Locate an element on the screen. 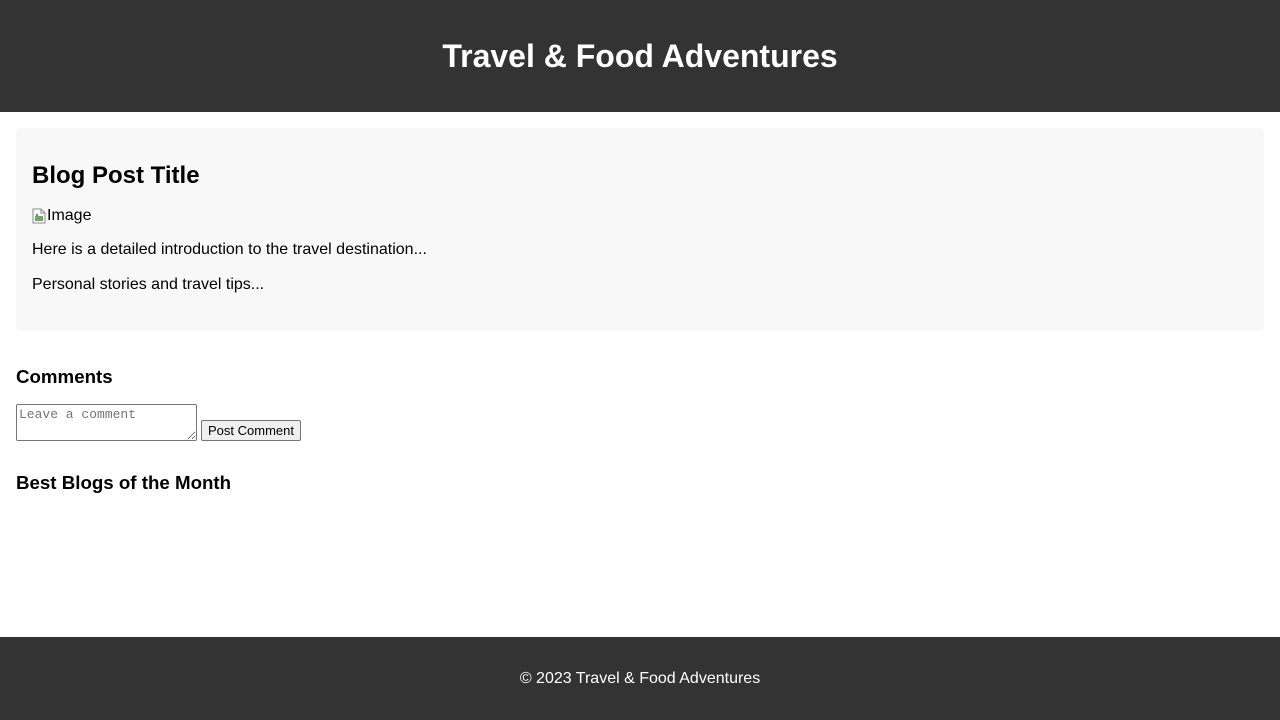 This screenshot has width=1280, height=720. post-title: Blog Post Title is located at coordinates (116, 175).